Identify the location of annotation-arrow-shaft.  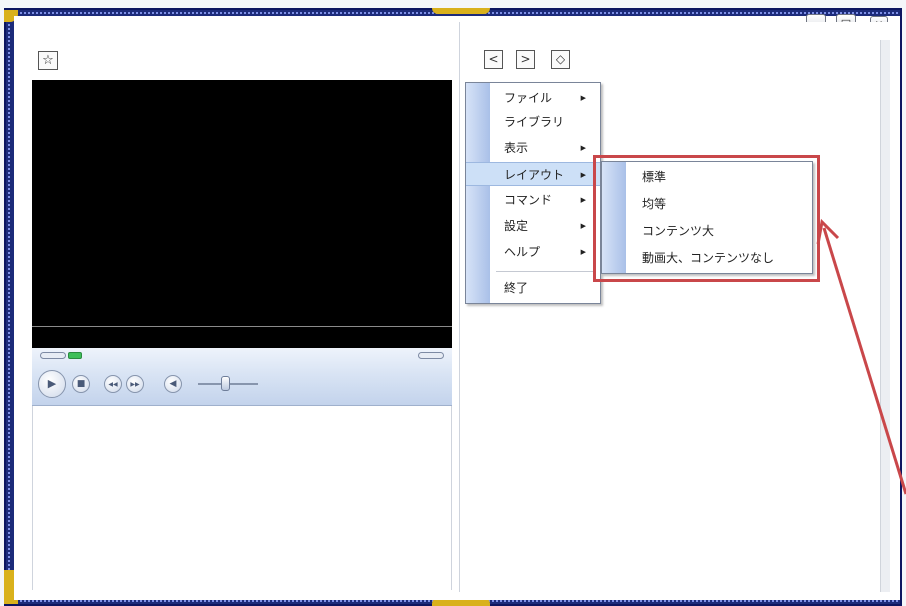
(864, 361).